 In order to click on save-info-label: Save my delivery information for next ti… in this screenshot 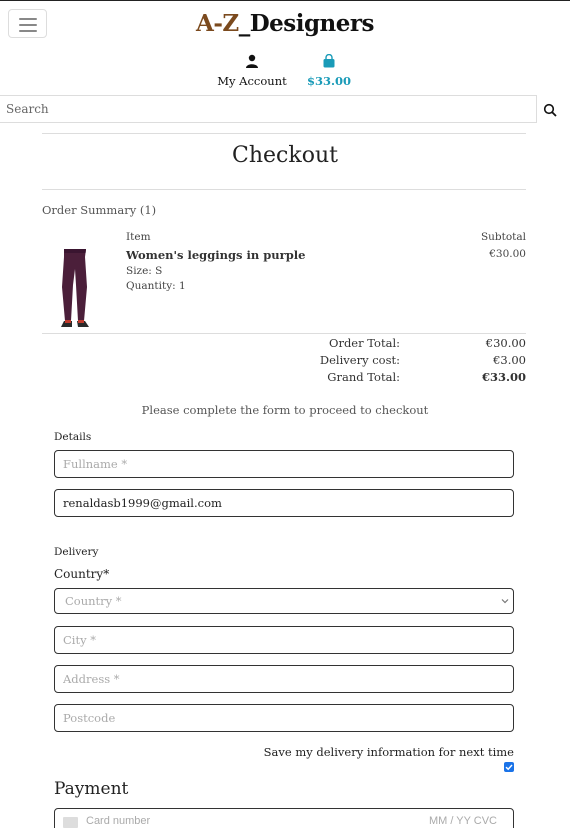, I will do `click(388, 752)`.